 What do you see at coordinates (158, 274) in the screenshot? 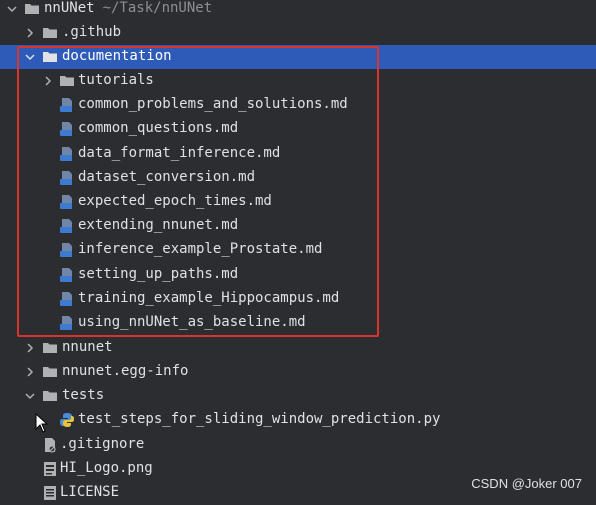
I see `tree-item-label: setting_up_paths.md` at bounding box center [158, 274].